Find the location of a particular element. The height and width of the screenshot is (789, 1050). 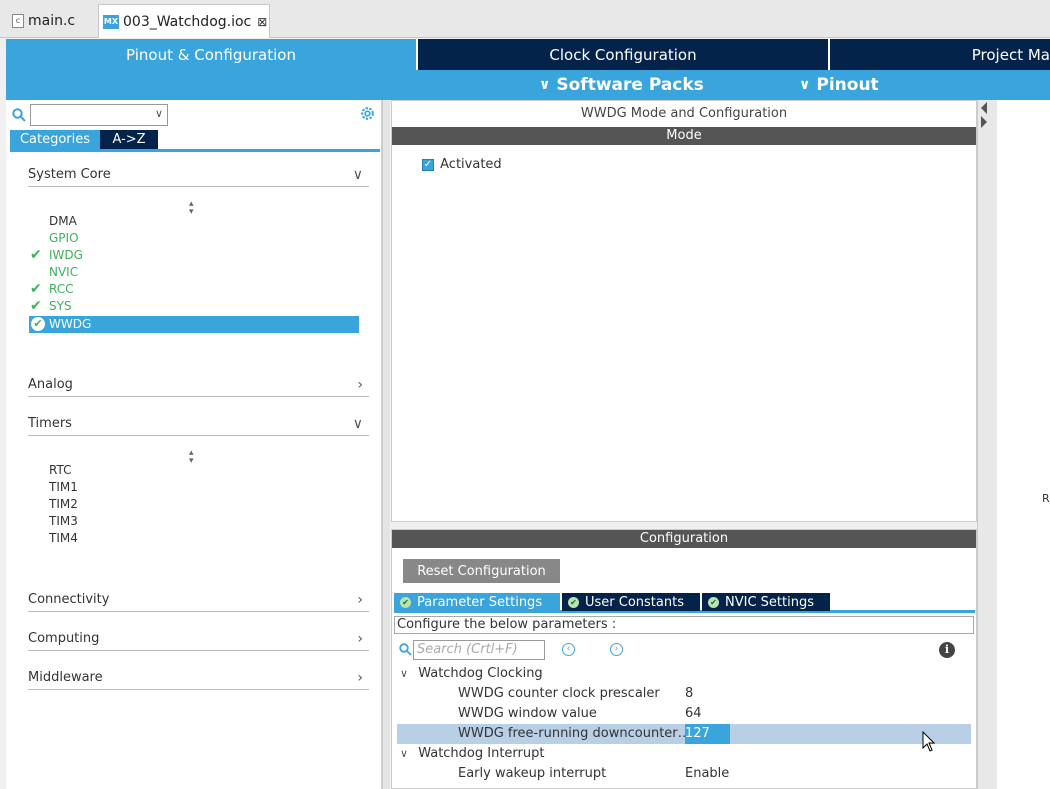

reset-configuration-button: Reset Configuration is located at coordinates (481, 571).